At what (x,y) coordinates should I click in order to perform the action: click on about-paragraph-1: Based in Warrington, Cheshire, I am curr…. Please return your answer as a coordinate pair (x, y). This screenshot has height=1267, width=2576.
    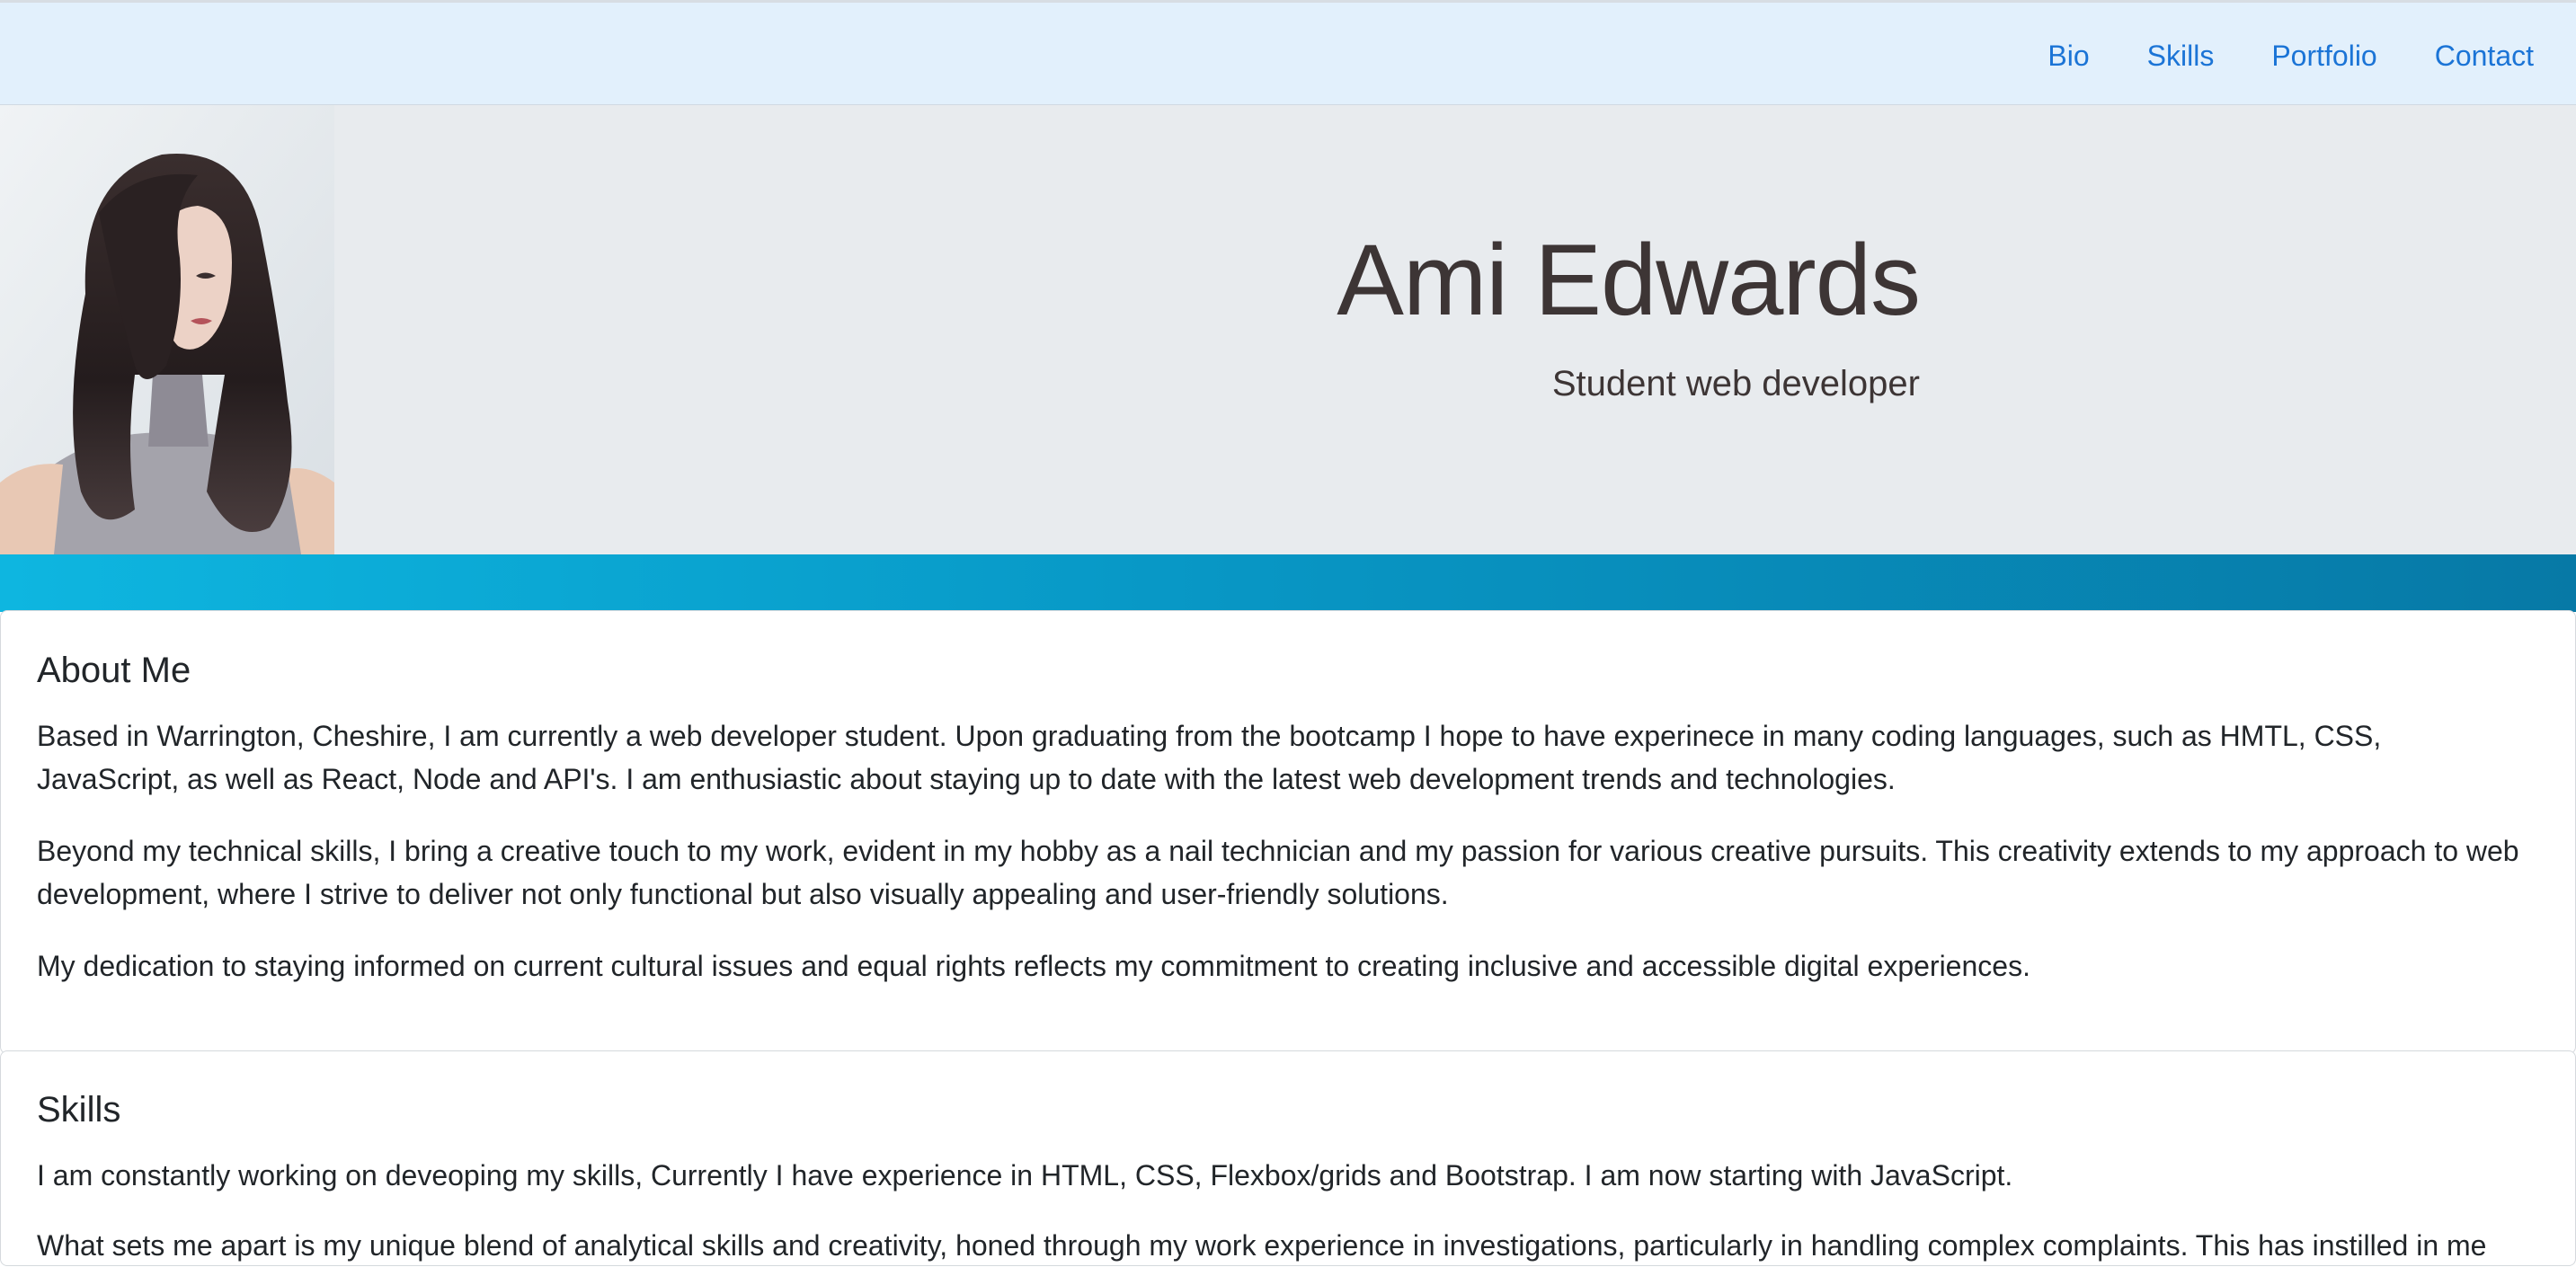
    Looking at the image, I should click on (1209, 757).